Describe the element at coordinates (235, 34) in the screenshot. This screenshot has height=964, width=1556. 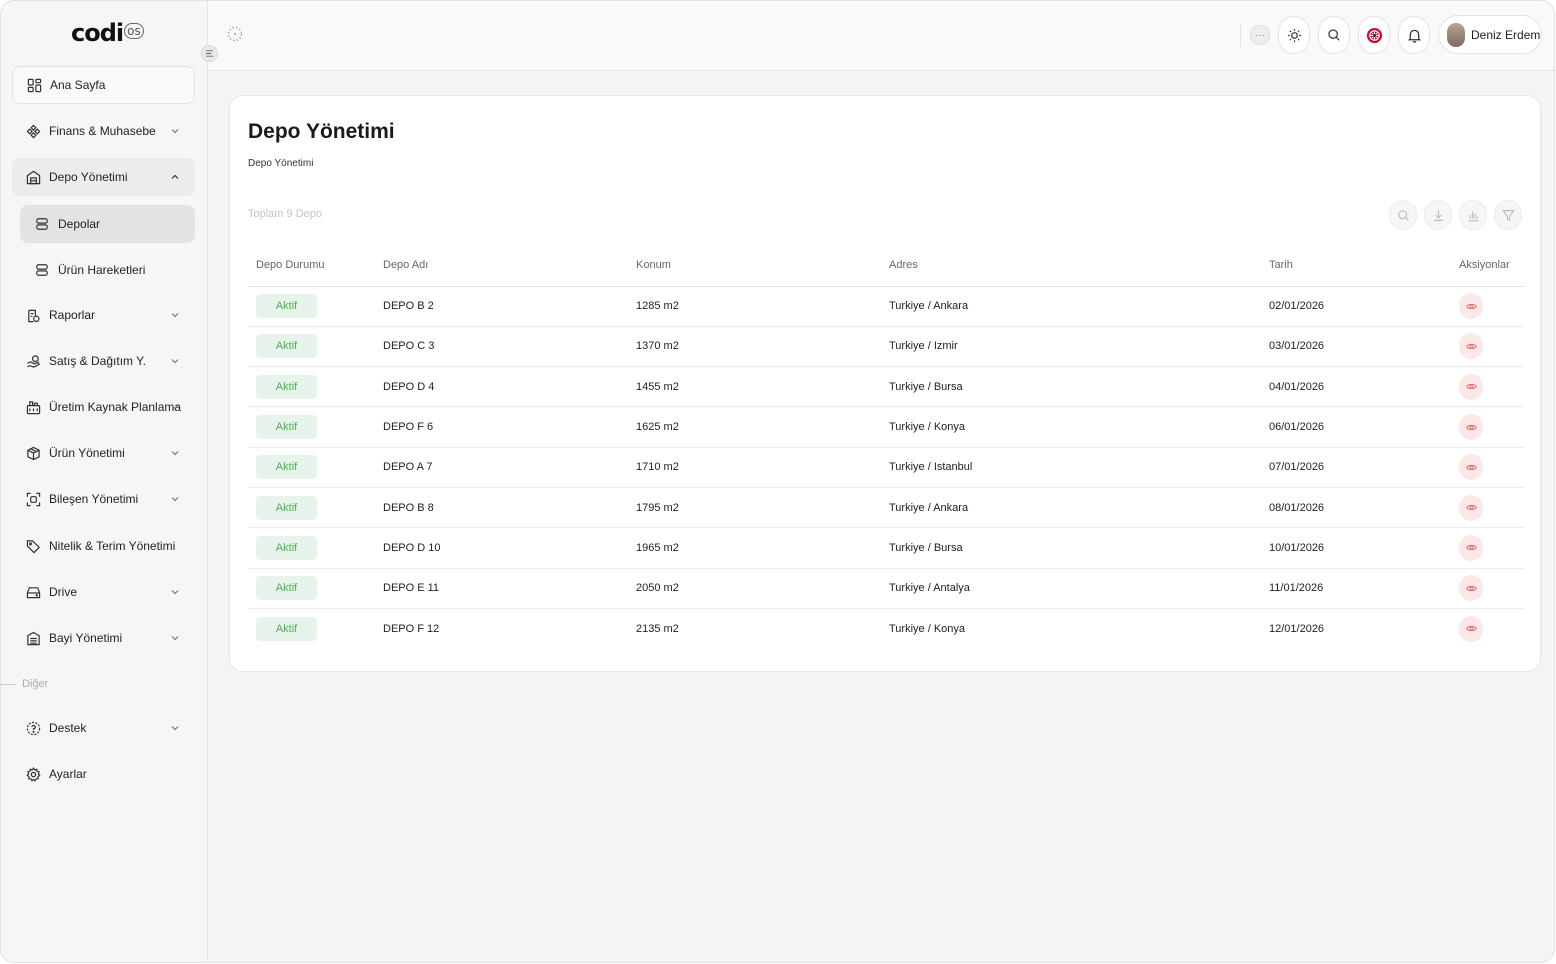
I see `loading-icon` at that location.